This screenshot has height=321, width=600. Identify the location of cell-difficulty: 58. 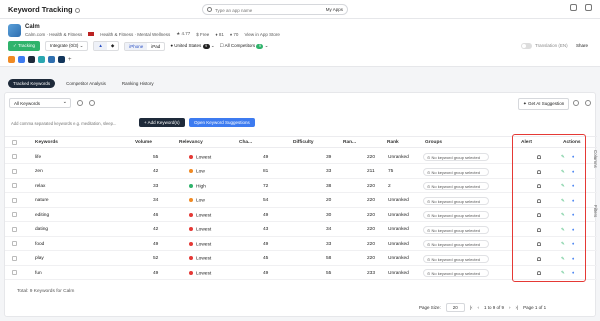
(329, 258).